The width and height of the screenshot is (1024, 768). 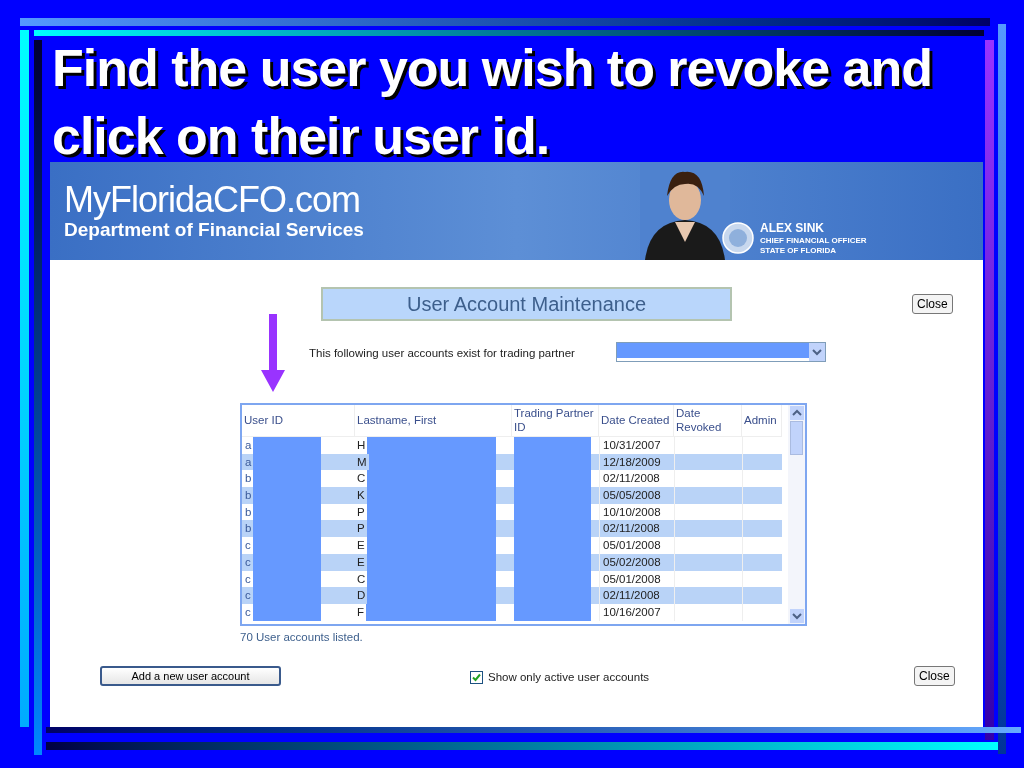 What do you see at coordinates (632, 512) in the screenshot?
I see `table-cell-text: 10/10/2008` at bounding box center [632, 512].